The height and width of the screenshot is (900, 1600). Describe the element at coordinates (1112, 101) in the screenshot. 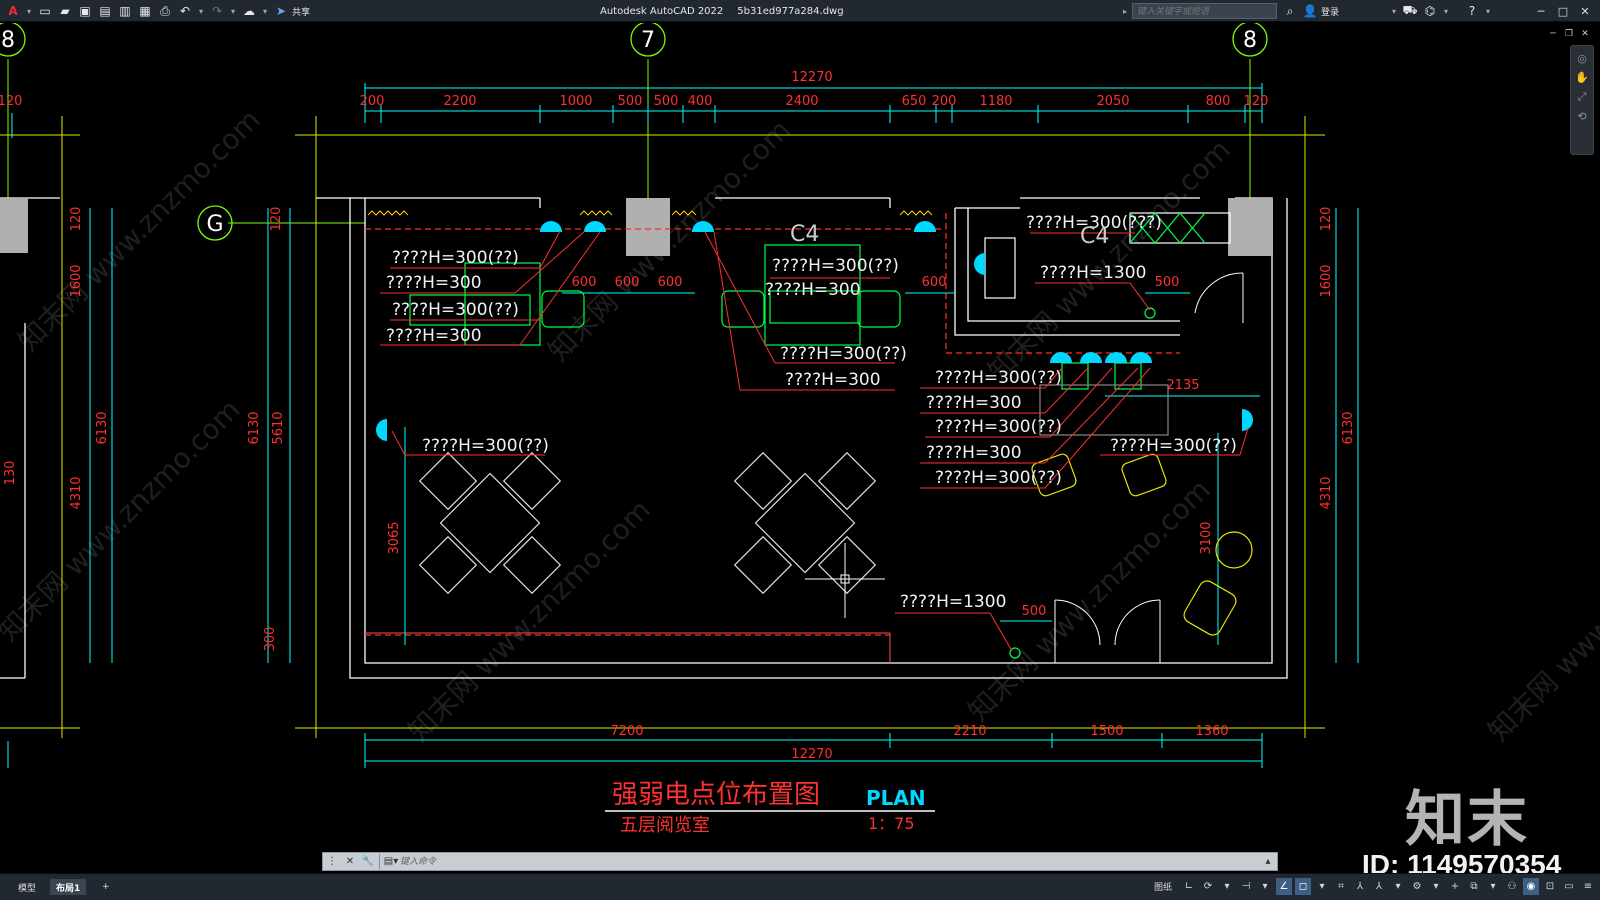

I see `dimension-text: 2050` at that location.